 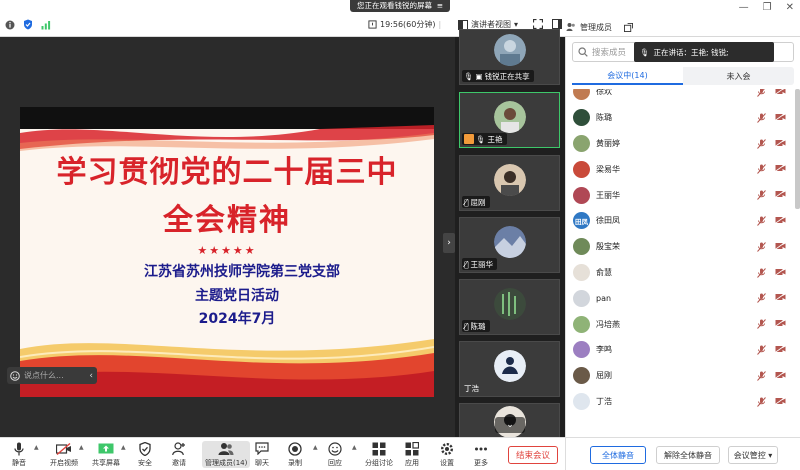 What do you see at coordinates (262, 454) in the screenshot?
I see `toolbar-button: 聊天` at bounding box center [262, 454].